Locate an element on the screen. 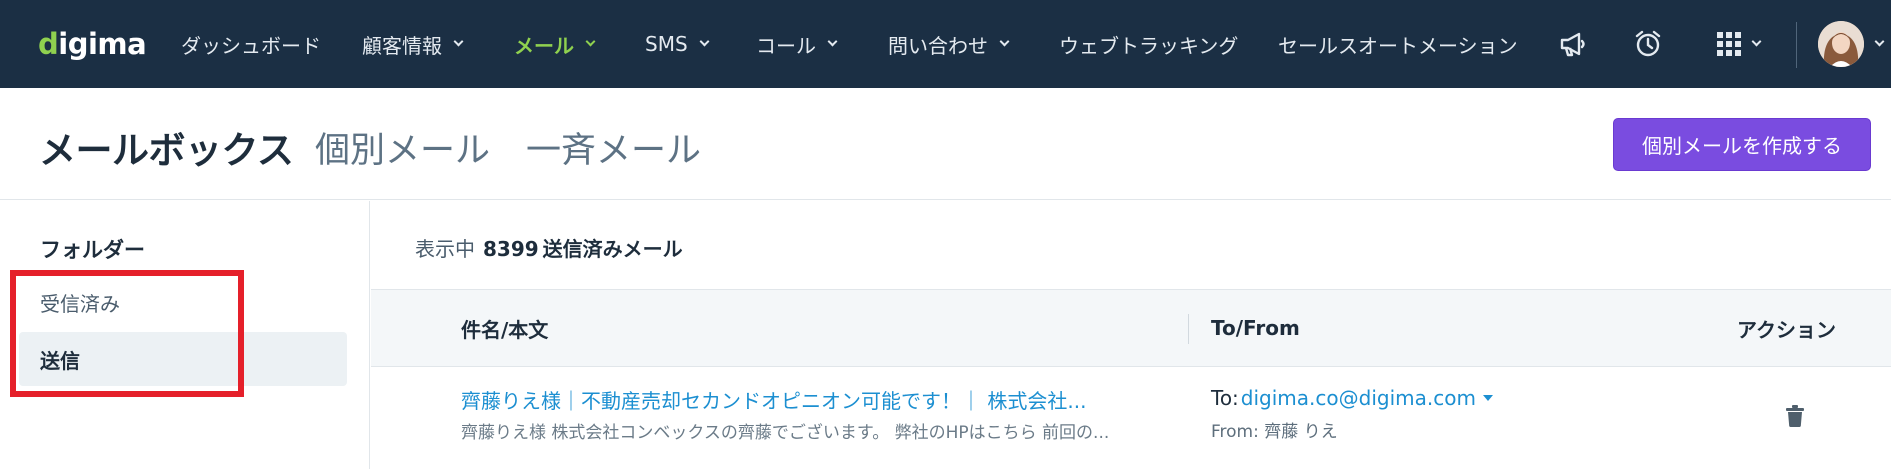 This screenshot has height=469, width=1891. mail-to: To: digima.co@digima.com is located at coordinates (1352, 398).